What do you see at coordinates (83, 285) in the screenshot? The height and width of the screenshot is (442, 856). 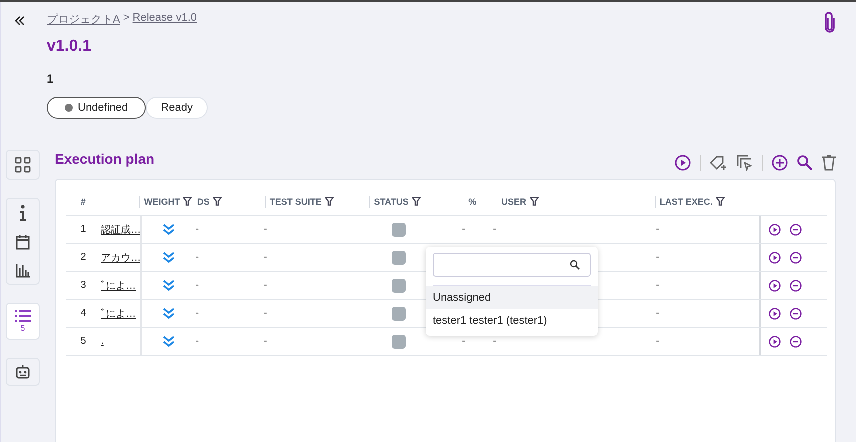 I see `table-cell: 3` at bounding box center [83, 285].